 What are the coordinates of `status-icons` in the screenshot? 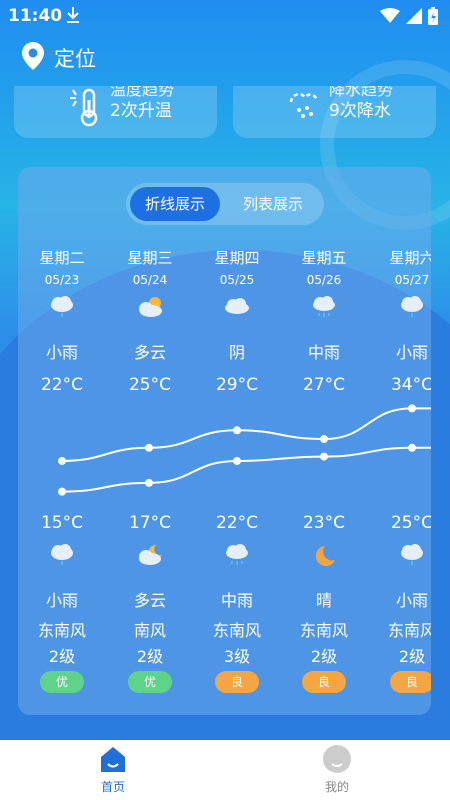 It's located at (409, 16).